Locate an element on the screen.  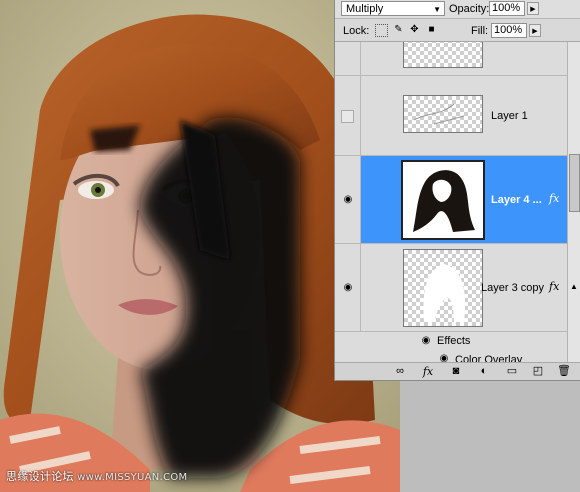
watermark: 思缘设计论坛 www.MISSYUAN.COM is located at coordinates (96, 476).